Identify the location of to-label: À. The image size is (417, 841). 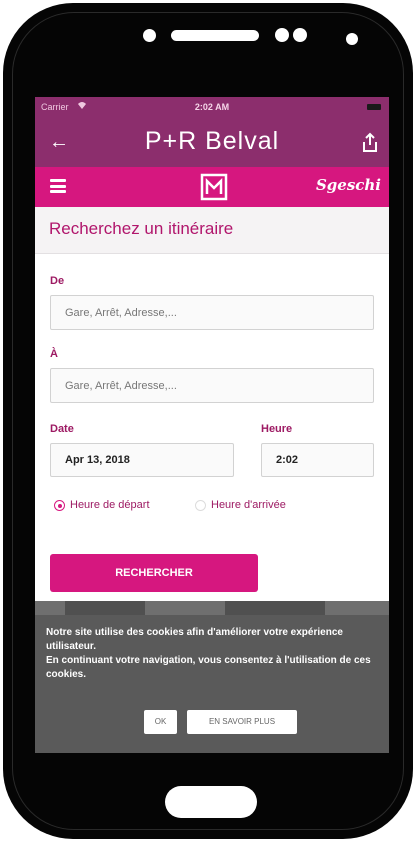
(54, 354).